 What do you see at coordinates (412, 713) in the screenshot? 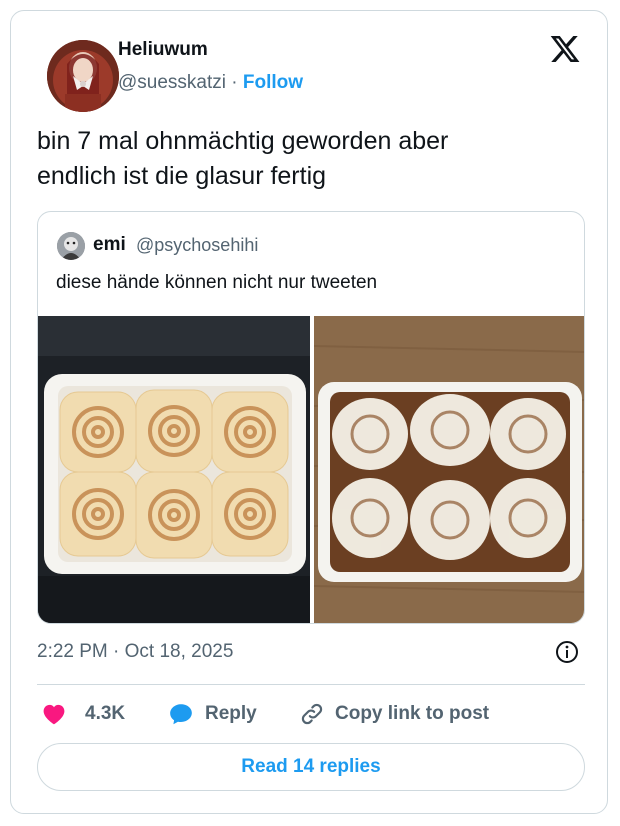
I see `copy-link-label: Copy link to post` at bounding box center [412, 713].